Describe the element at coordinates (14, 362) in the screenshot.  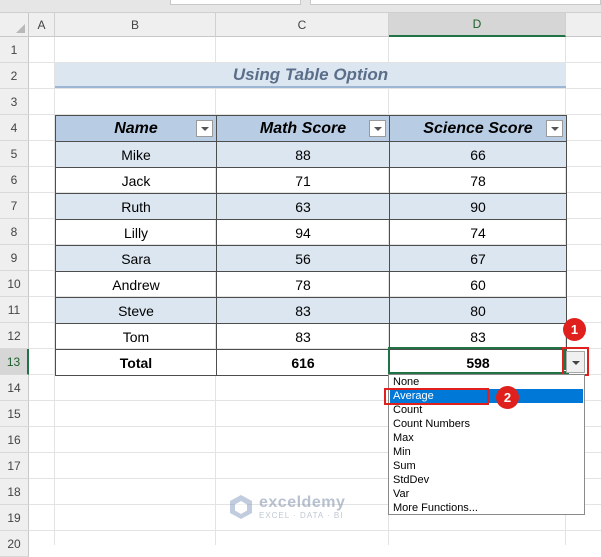
I see `row-header-13: 13` at that location.